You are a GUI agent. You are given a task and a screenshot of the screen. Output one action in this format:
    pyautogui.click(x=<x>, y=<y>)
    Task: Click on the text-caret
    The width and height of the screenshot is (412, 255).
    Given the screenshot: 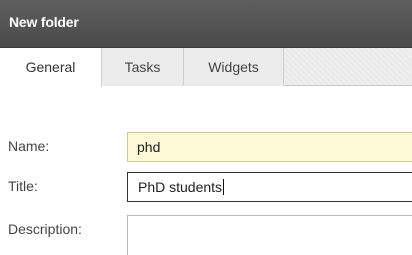 What is the action you would take?
    pyautogui.click(x=224, y=187)
    